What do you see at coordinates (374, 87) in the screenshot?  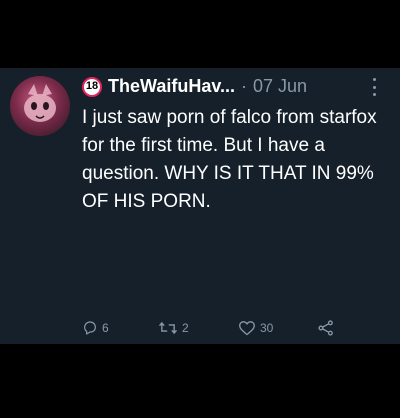 I see `more-options-icon` at bounding box center [374, 87].